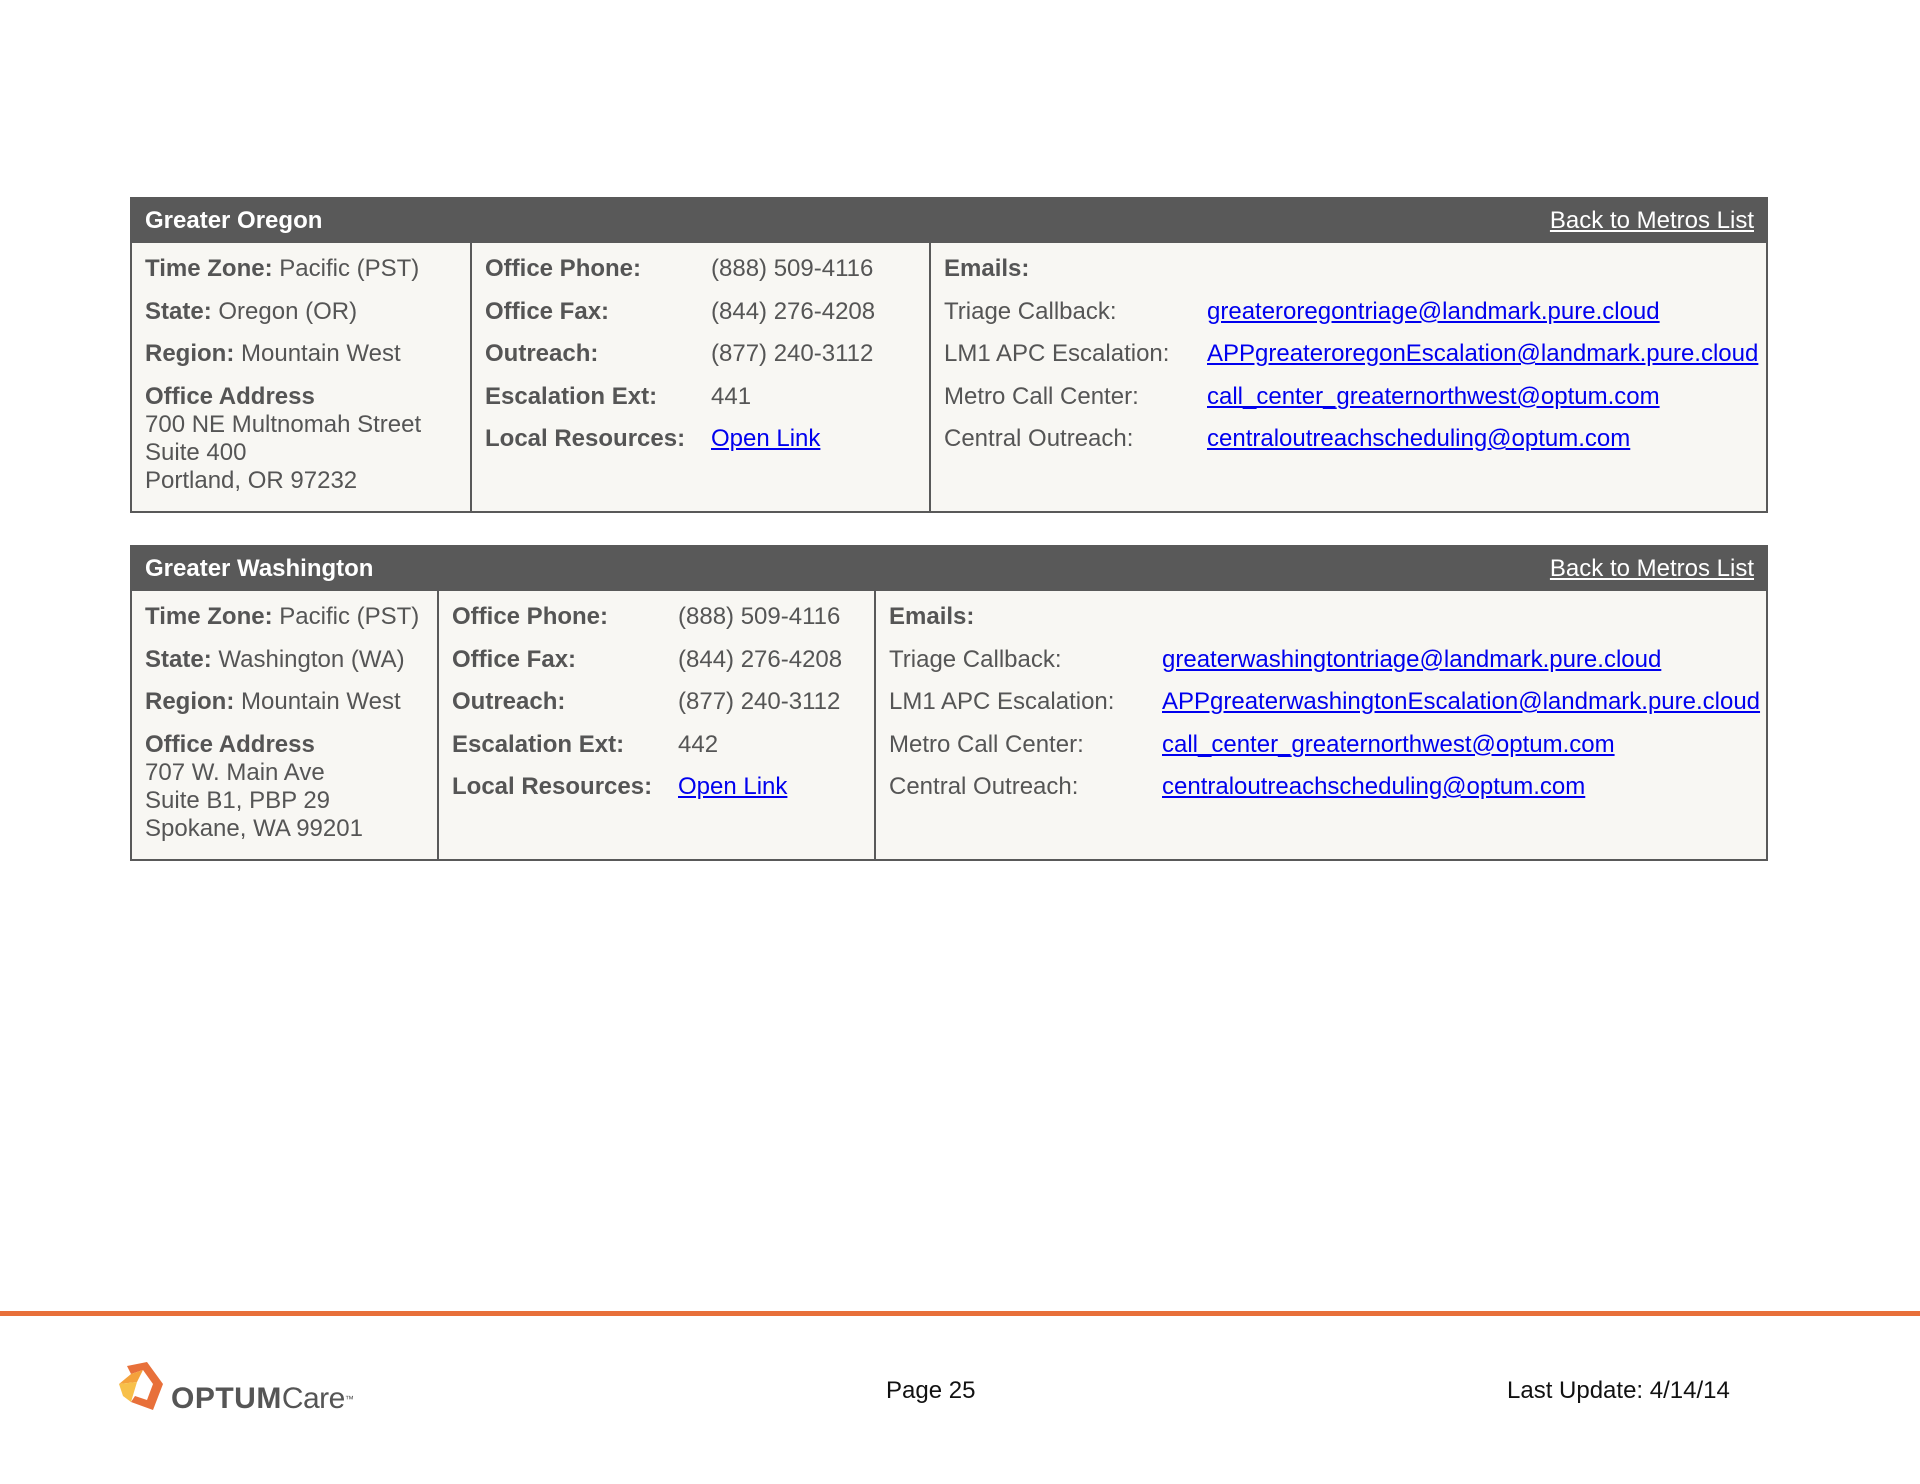 Image resolution: width=1920 pixels, height=1484 pixels. What do you see at coordinates (226, 1398) in the screenshot?
I see `logo-optum-text: OPTUM` at bounding box center [226, 1398].